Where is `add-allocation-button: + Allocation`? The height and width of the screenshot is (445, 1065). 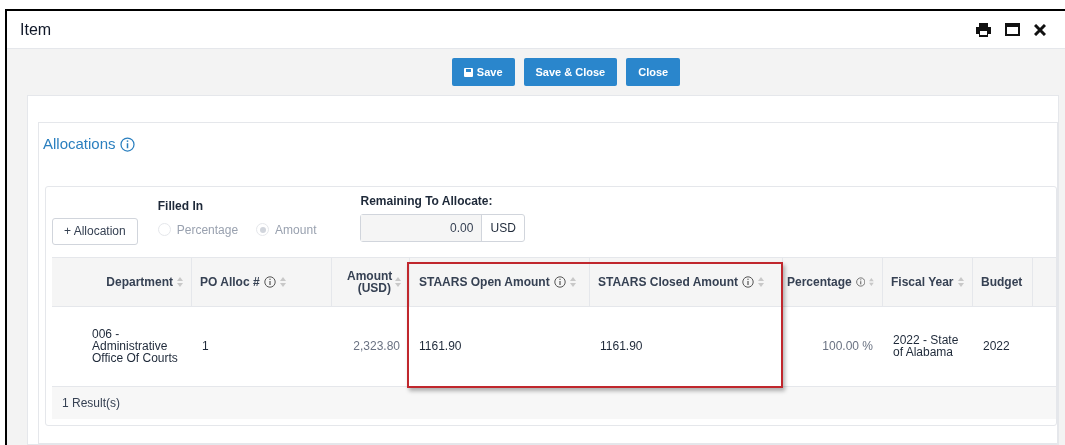
add-allocation-button: + Allocation is located at coordinates (95, 231).